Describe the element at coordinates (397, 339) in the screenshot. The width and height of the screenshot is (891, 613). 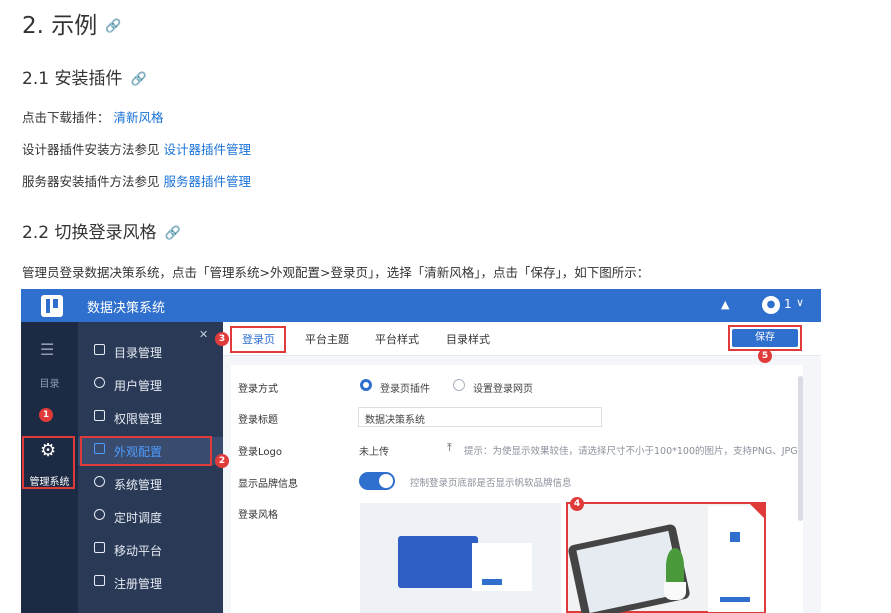
I see `tab-platform-style: 平台样式` at that location.